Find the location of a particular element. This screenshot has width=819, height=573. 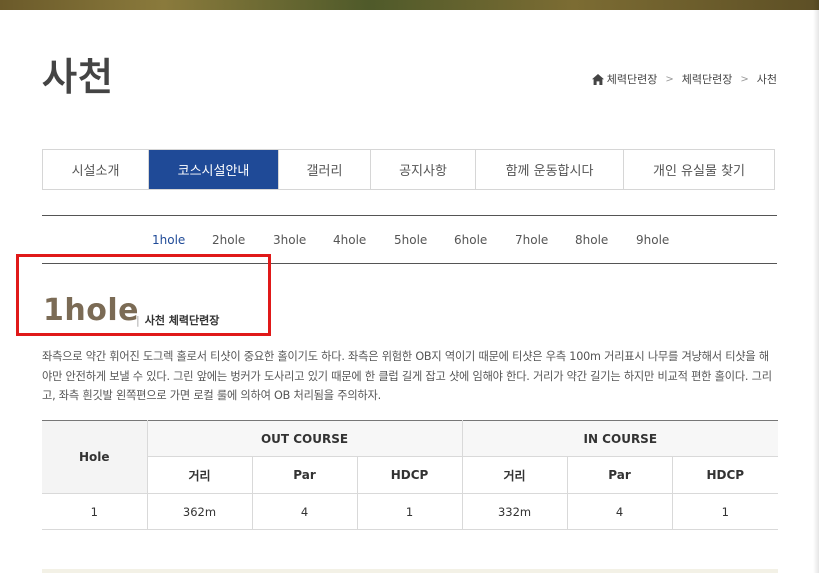

out-par-header: Par is located at coordinates (304, 475).